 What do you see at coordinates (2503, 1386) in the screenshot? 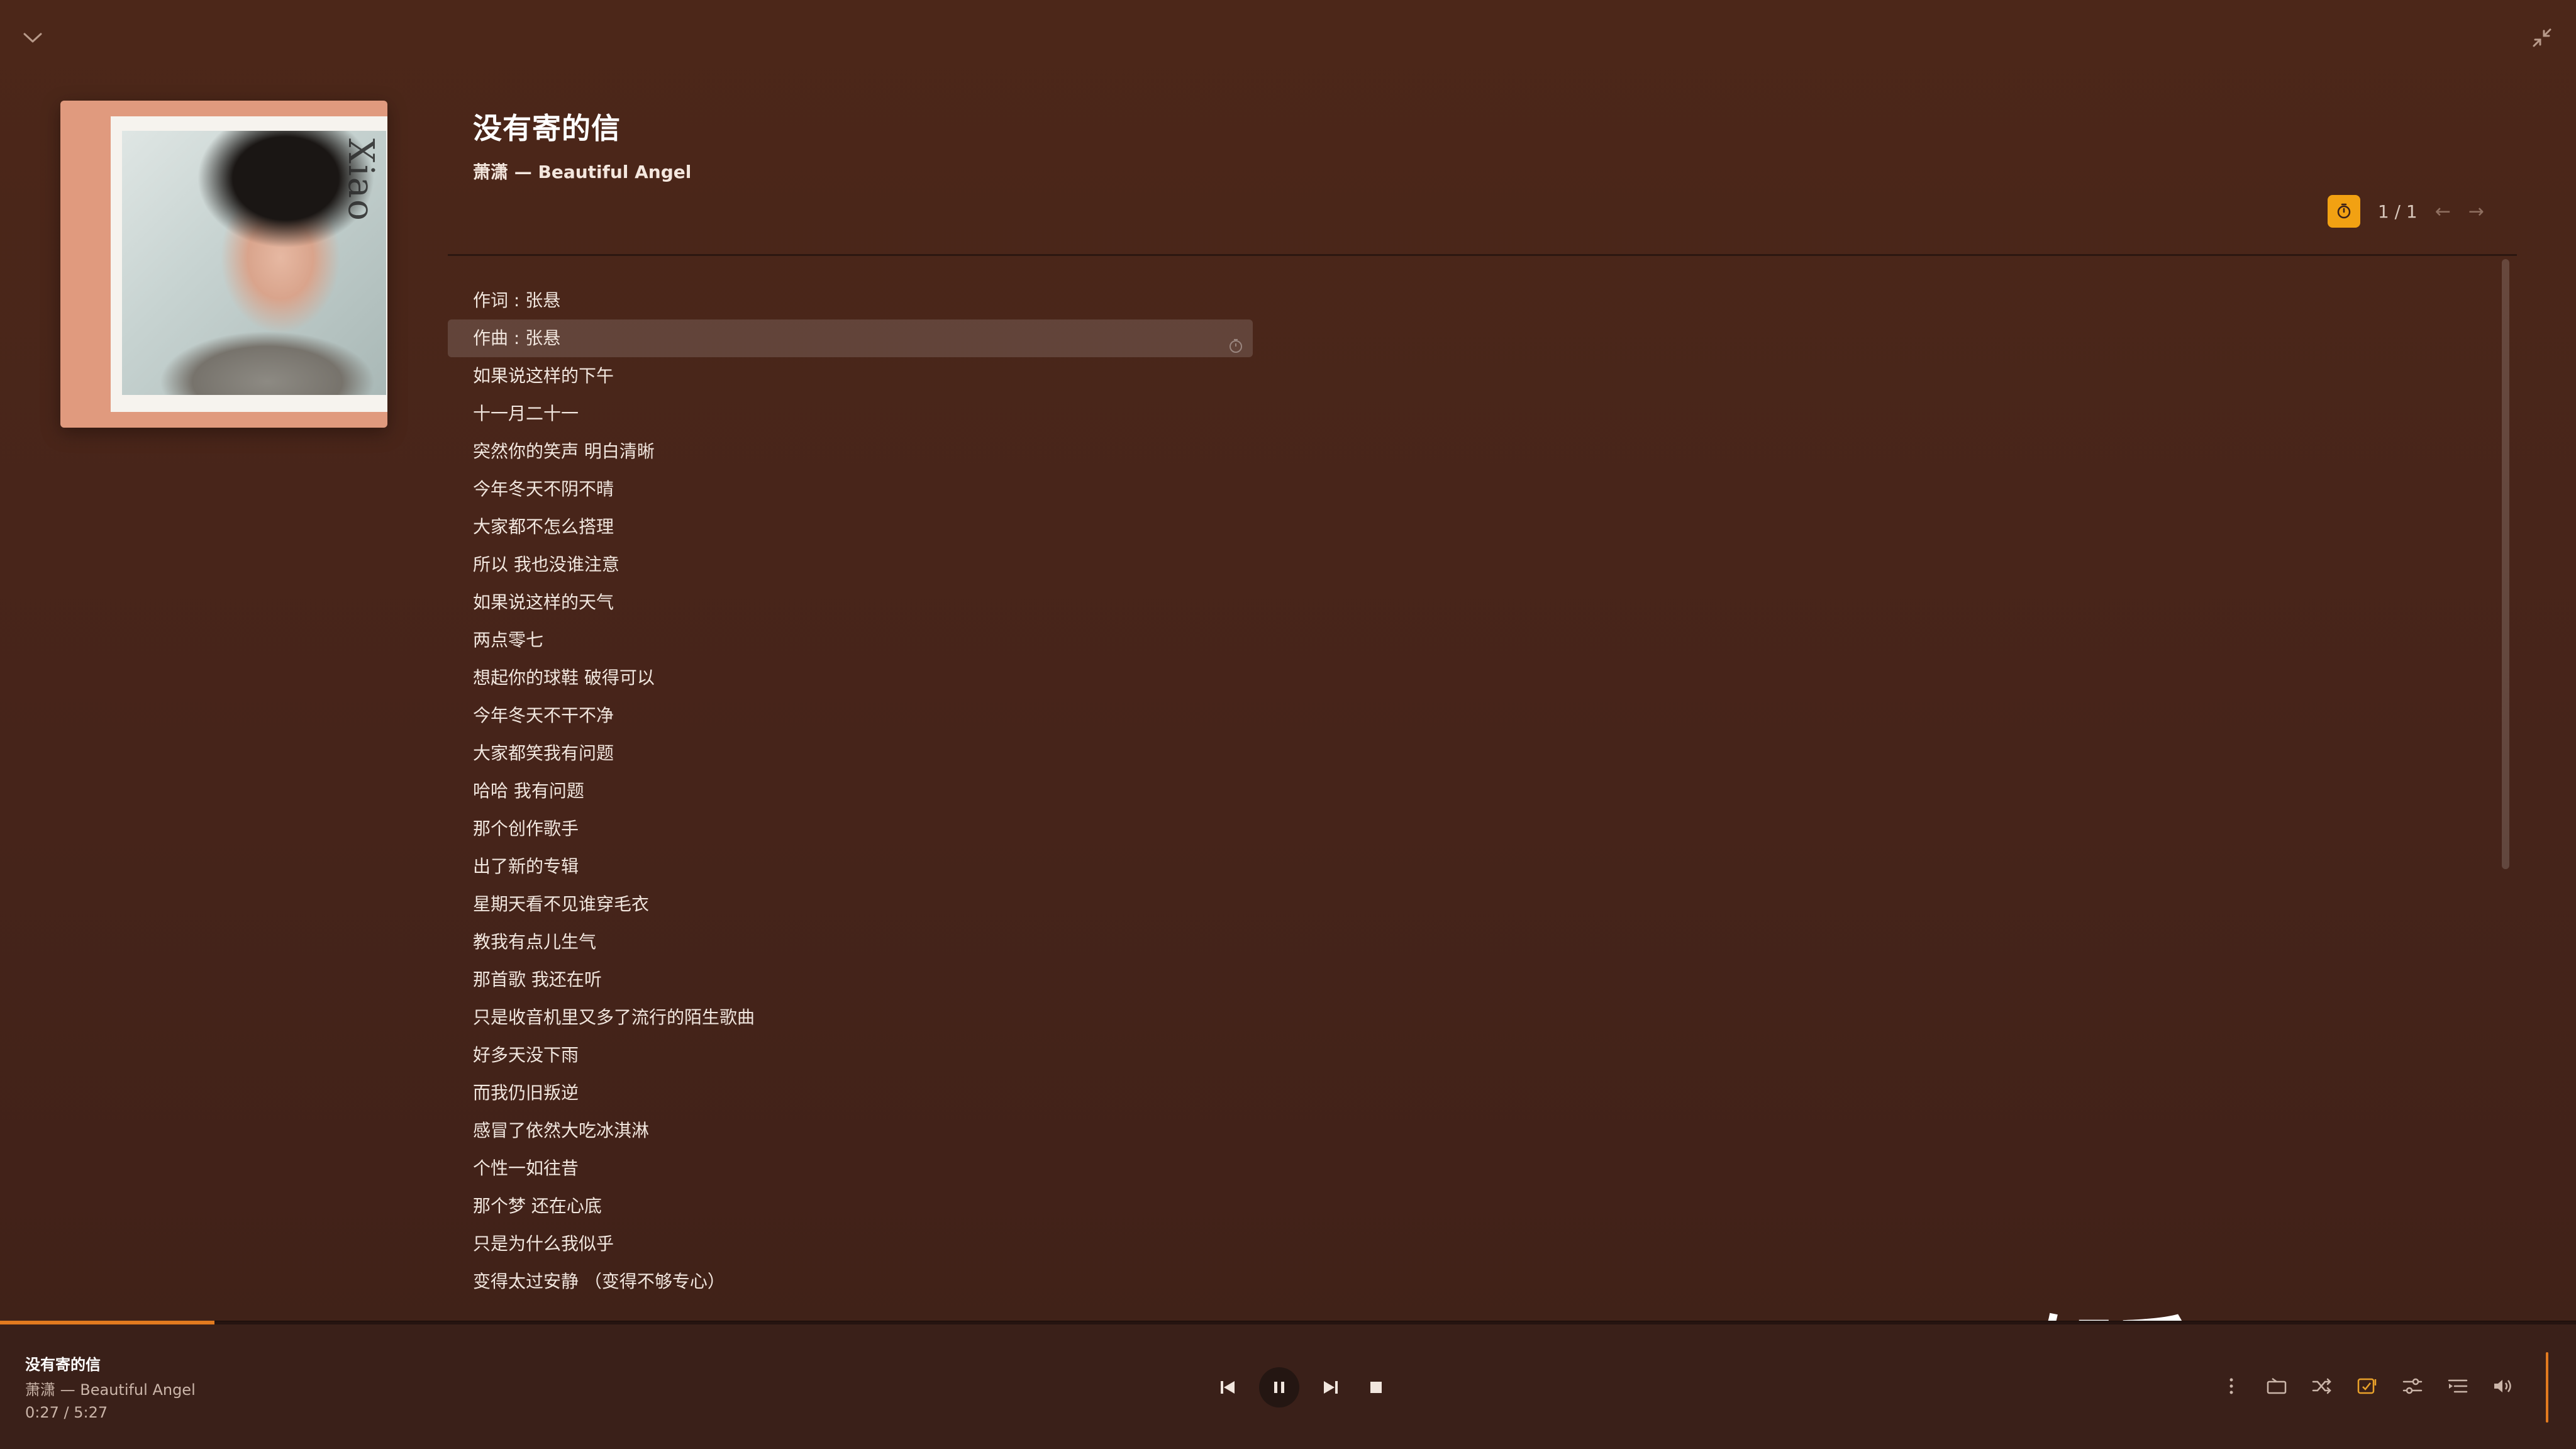
I see `volume-icon` at bounding box center [2503, 1386].